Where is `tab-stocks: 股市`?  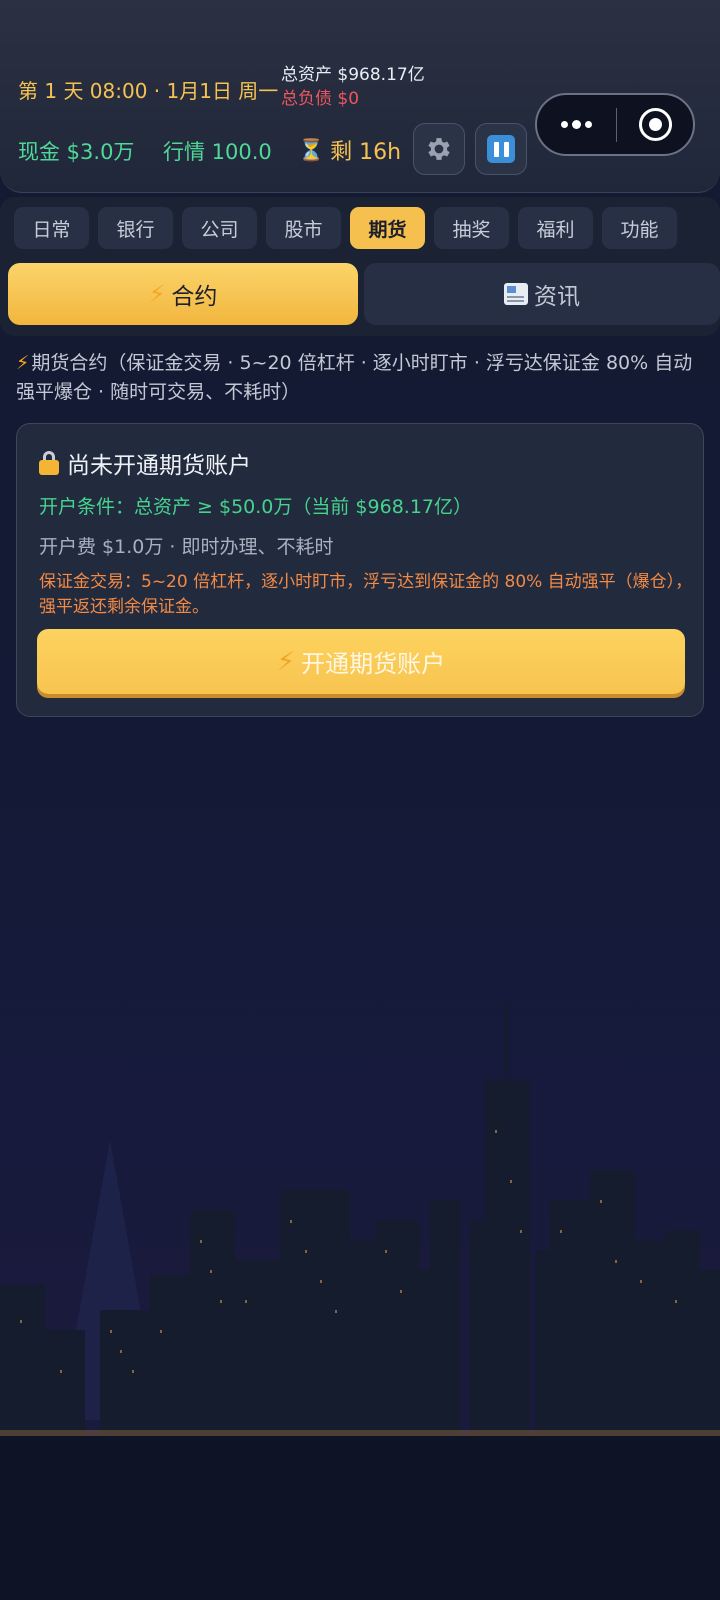
tab-stocks: 股市 is located at coordinates (303, 228).